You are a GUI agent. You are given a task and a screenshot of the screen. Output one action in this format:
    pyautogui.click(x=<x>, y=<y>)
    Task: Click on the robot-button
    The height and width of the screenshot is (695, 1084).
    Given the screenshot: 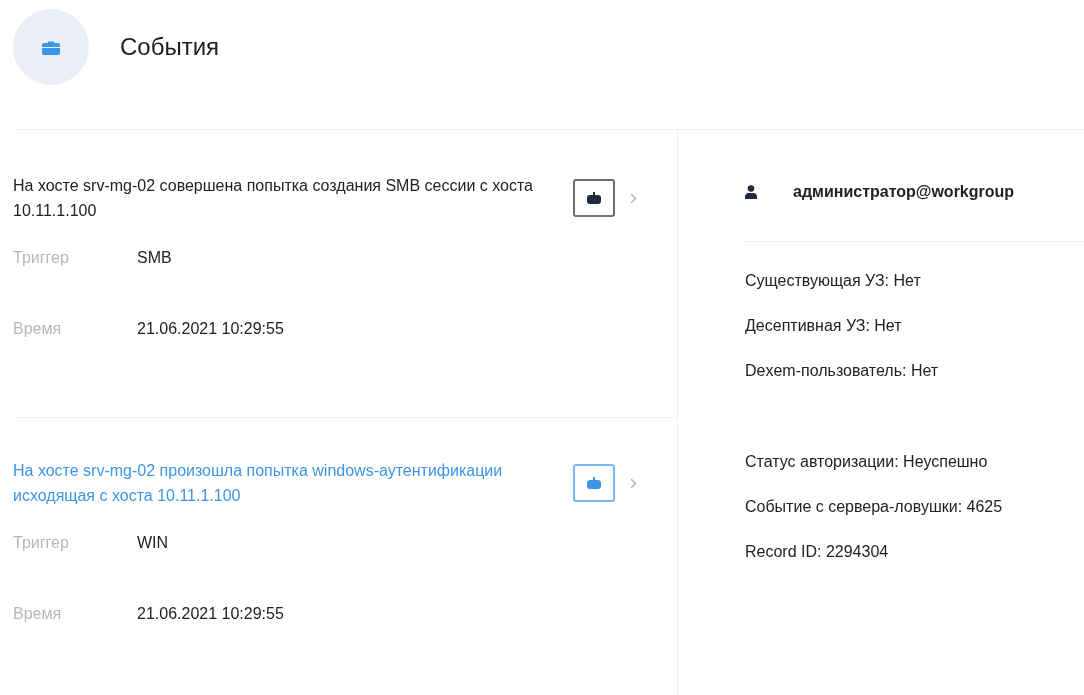 What is the action you would take?
    pyautogui.click(x=594, y=198)
    